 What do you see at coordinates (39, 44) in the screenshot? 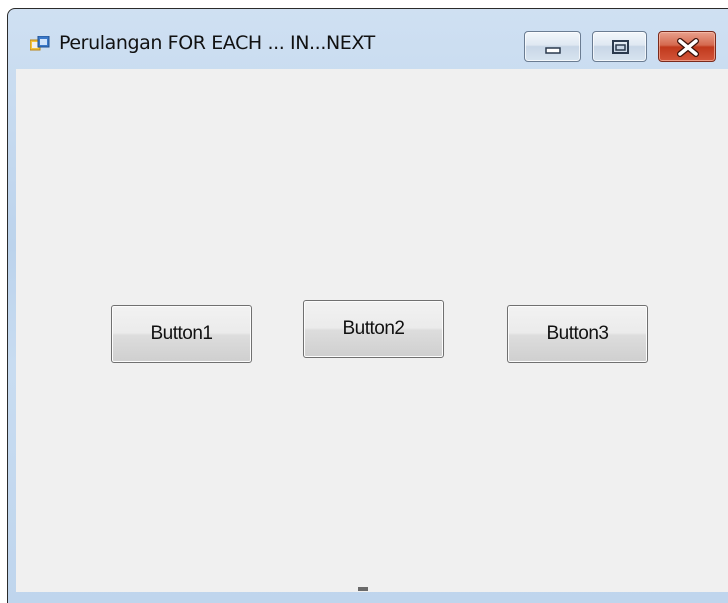
I see `app-icon` at bounding box center [39, 44].